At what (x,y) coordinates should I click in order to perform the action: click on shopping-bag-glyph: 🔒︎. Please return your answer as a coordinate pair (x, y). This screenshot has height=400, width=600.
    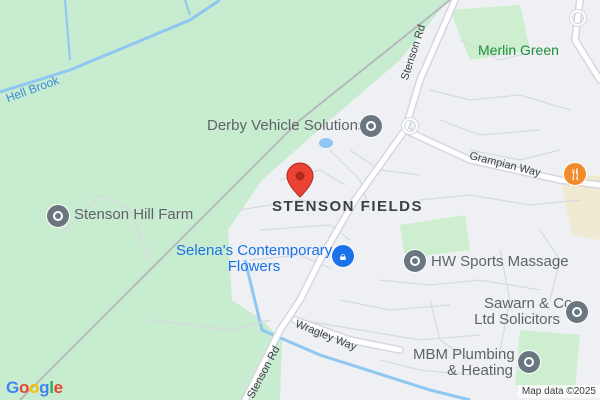
    Looking at the image, I should click on (343, 256).